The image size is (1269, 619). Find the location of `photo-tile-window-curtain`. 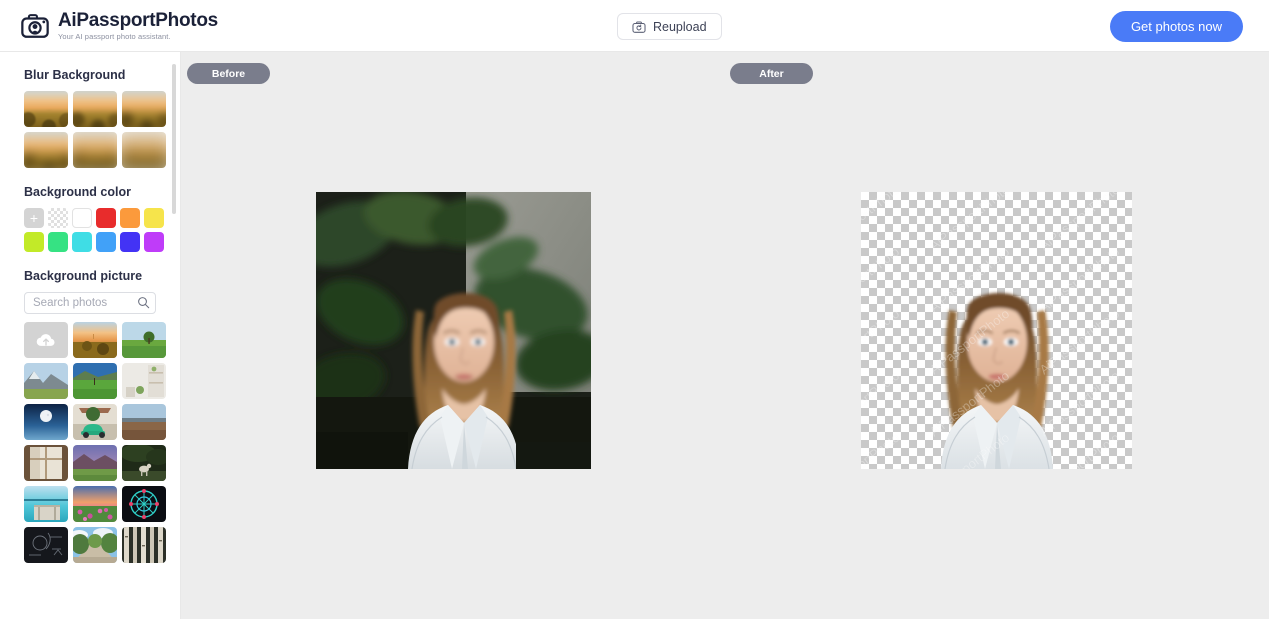

photo-tile-window-curtain is located at coordinates (46, 463).